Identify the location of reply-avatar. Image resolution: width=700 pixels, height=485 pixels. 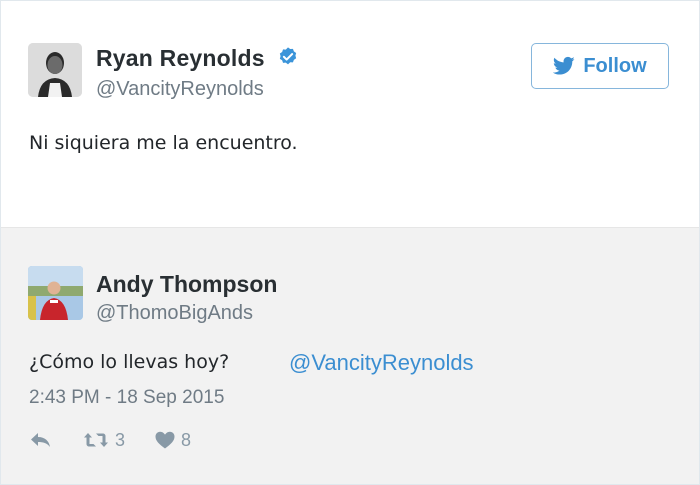
(55, 293).